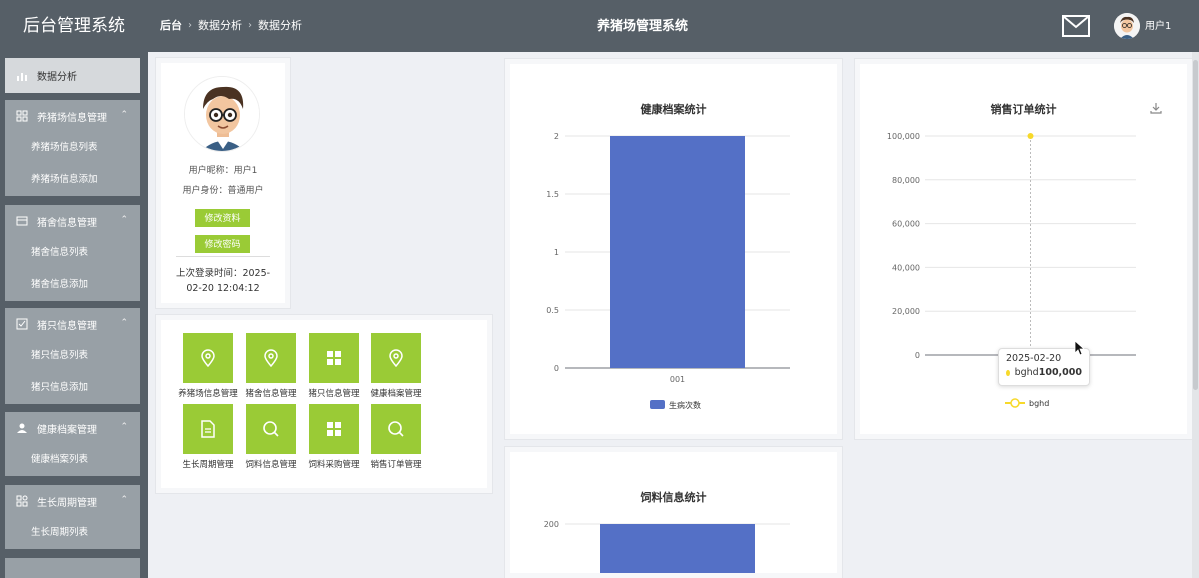 This screenshot has width=1199, height=578. What do you see at coordinates (556, 252) in the screenshot?
I see `y-tick-label: 1` at bounding box center [556, 252].